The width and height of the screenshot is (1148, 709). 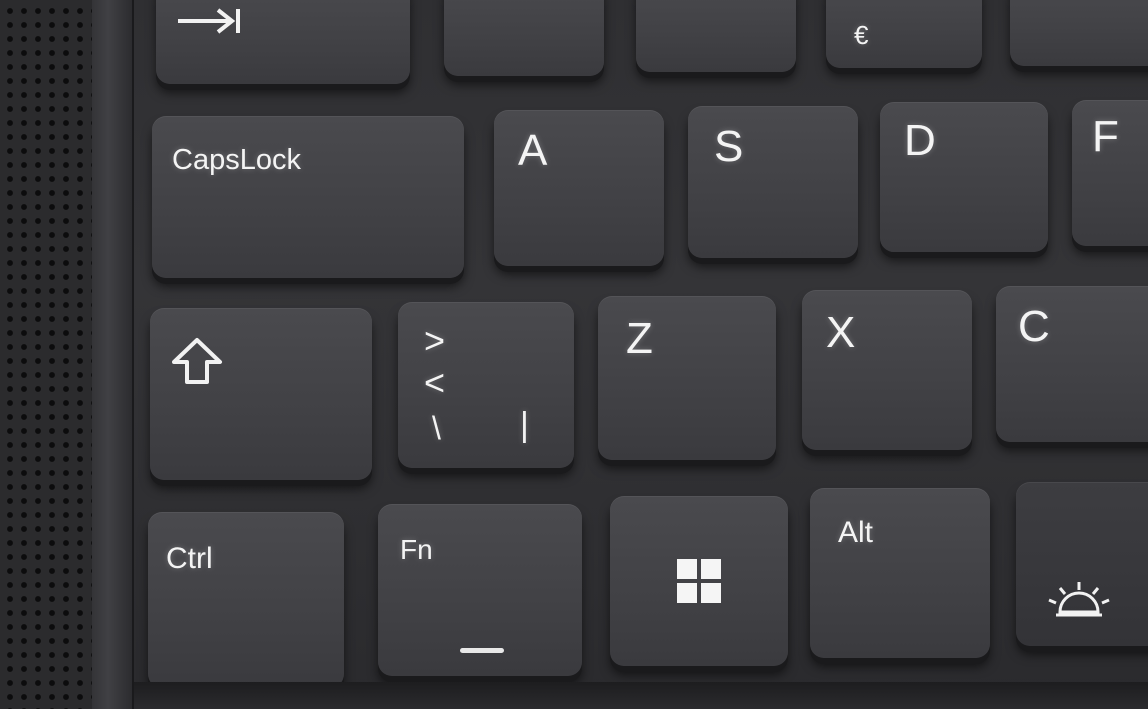 What do you see at coordinates (887, 370) in the screenshot?
I see `x-key: X` at bounding box center [887, 370].